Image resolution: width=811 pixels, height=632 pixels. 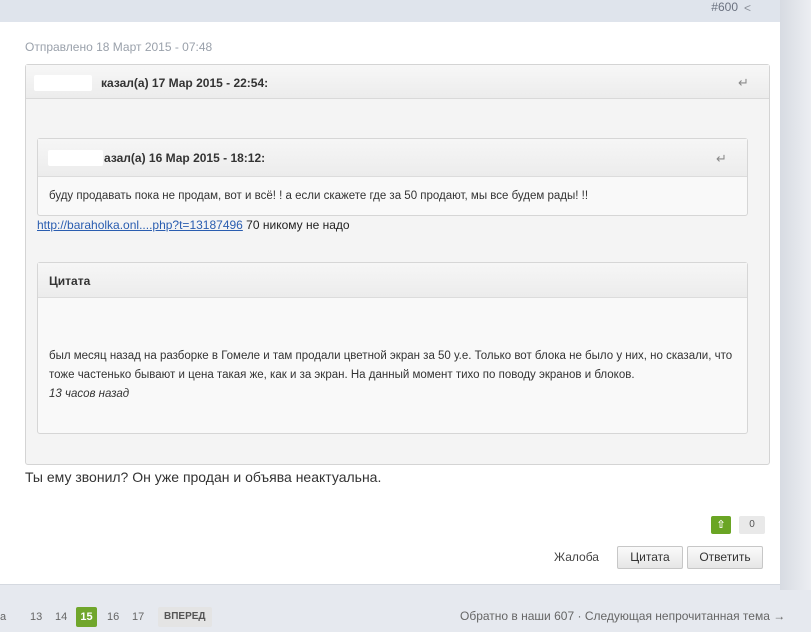 What do you see at coordinates (86, 617) in the screenshot?
I see `page-current: 15` at bounding box center [86, 617].